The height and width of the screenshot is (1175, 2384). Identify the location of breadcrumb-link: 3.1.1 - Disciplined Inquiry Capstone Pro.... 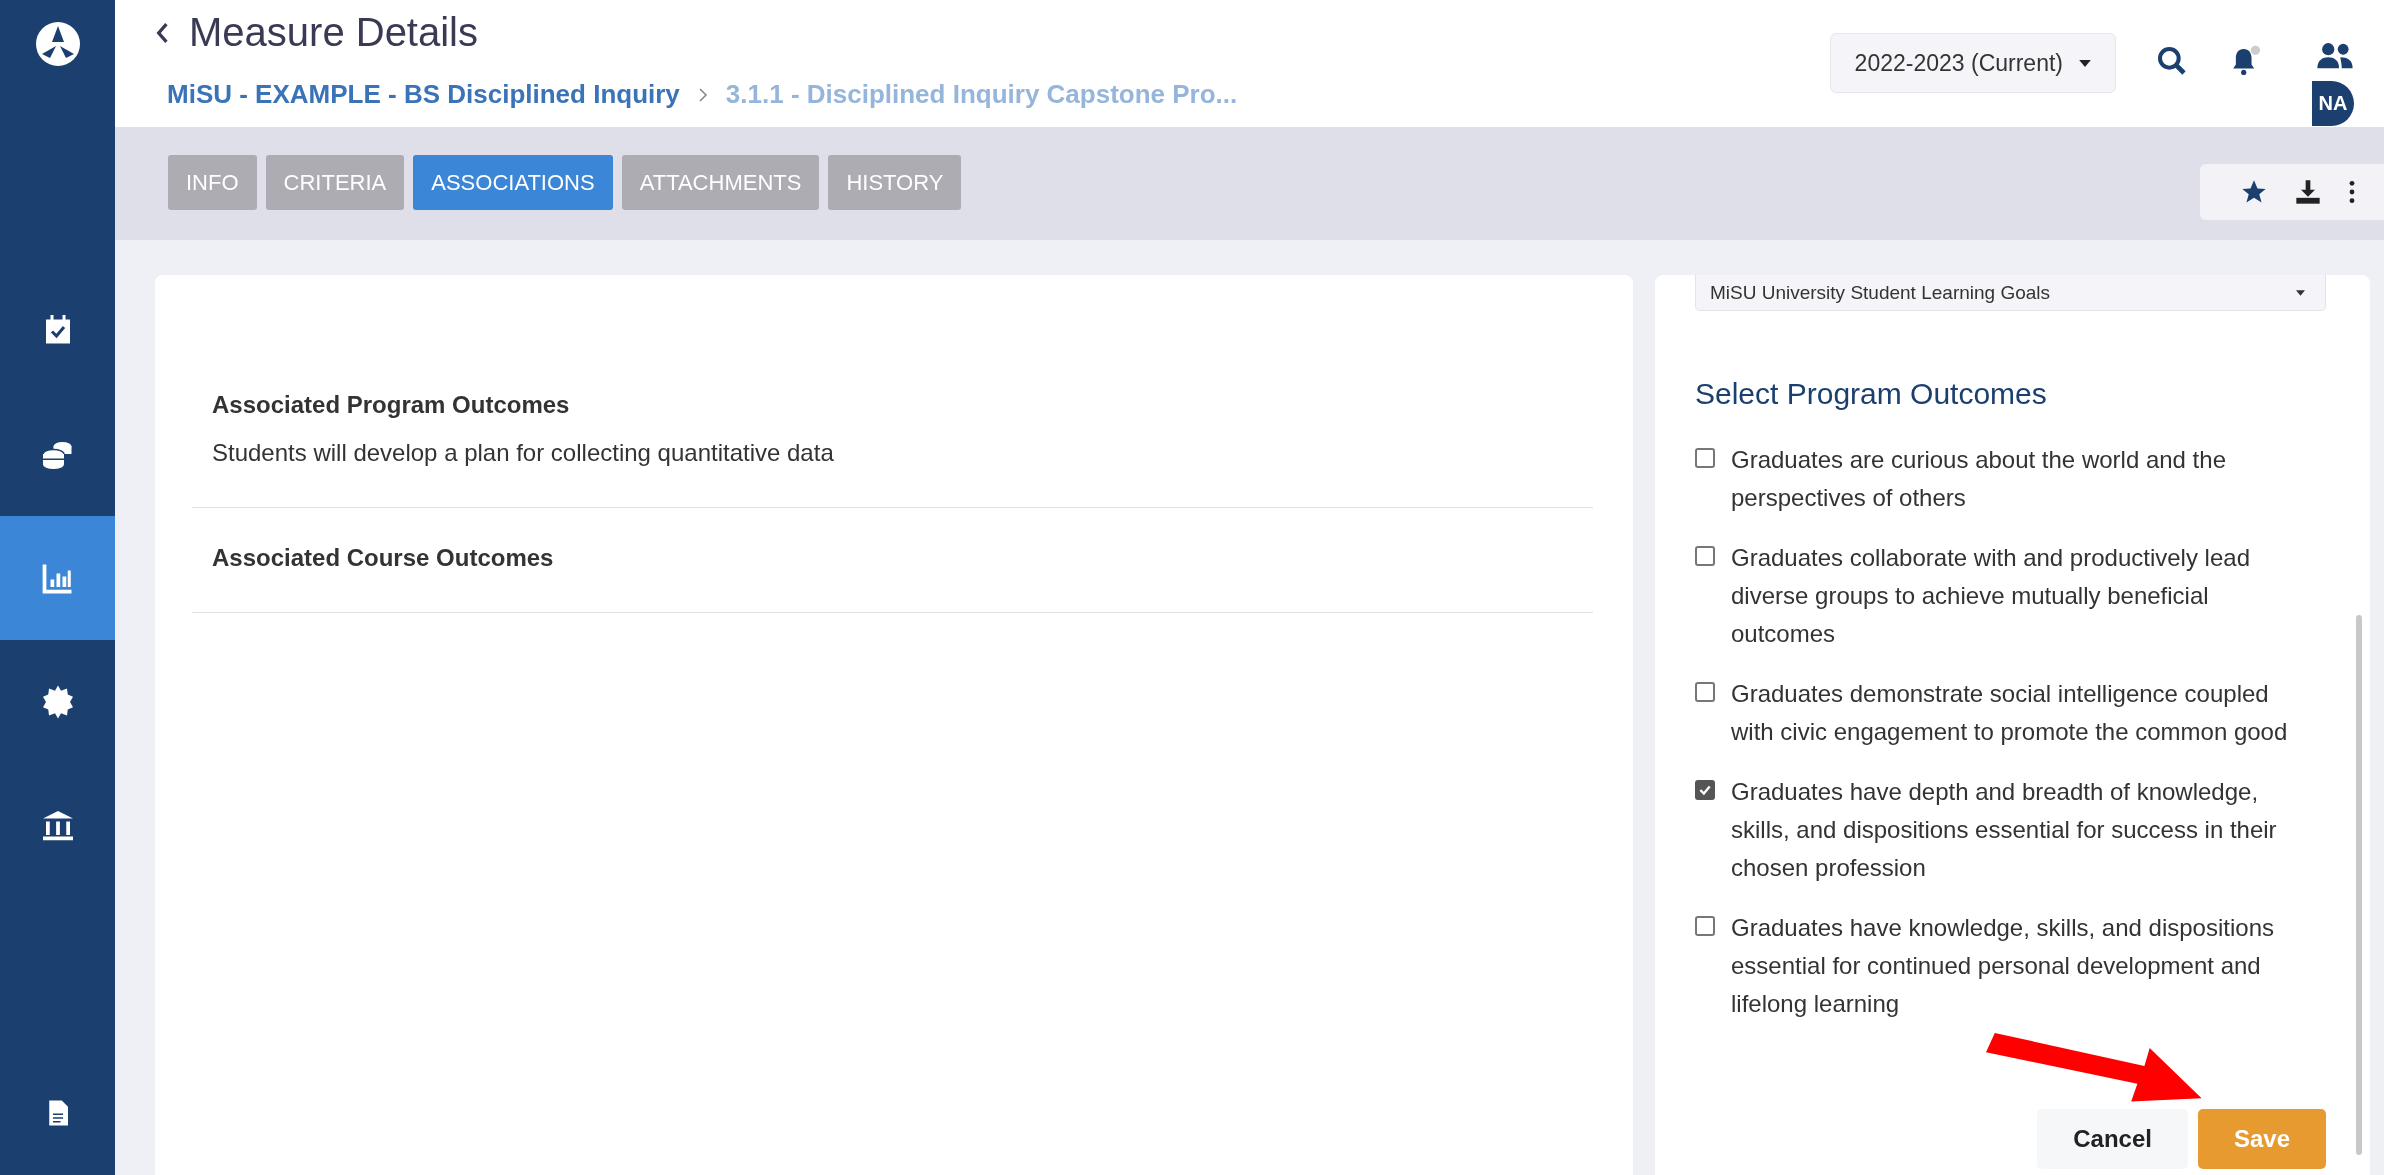
(981, 94).